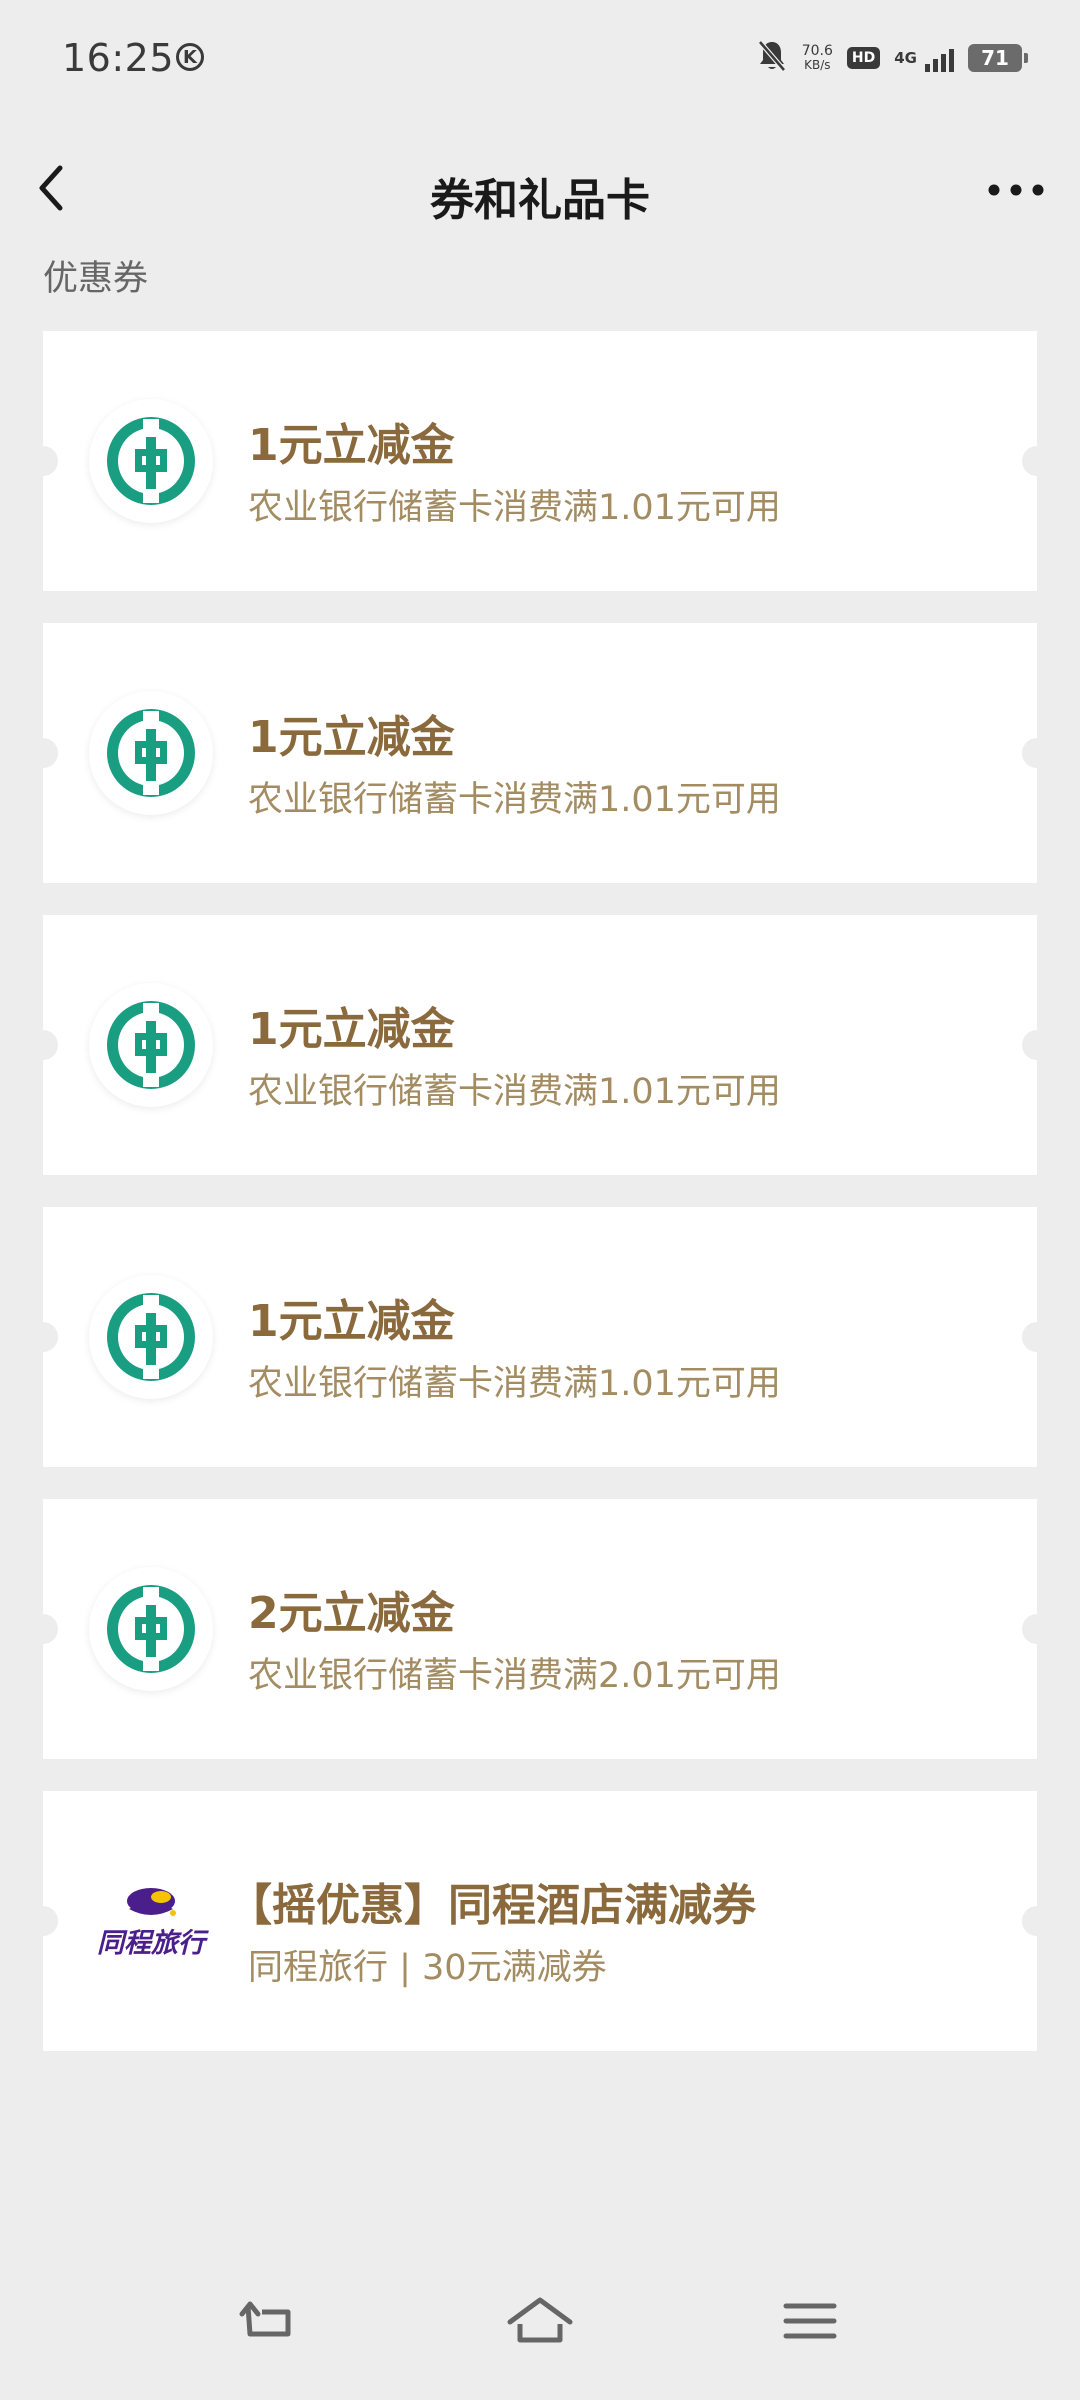  Describe the element at coordinates (817, 51) in the screenshot. I see `net-speed-value: 70.6` at that location.